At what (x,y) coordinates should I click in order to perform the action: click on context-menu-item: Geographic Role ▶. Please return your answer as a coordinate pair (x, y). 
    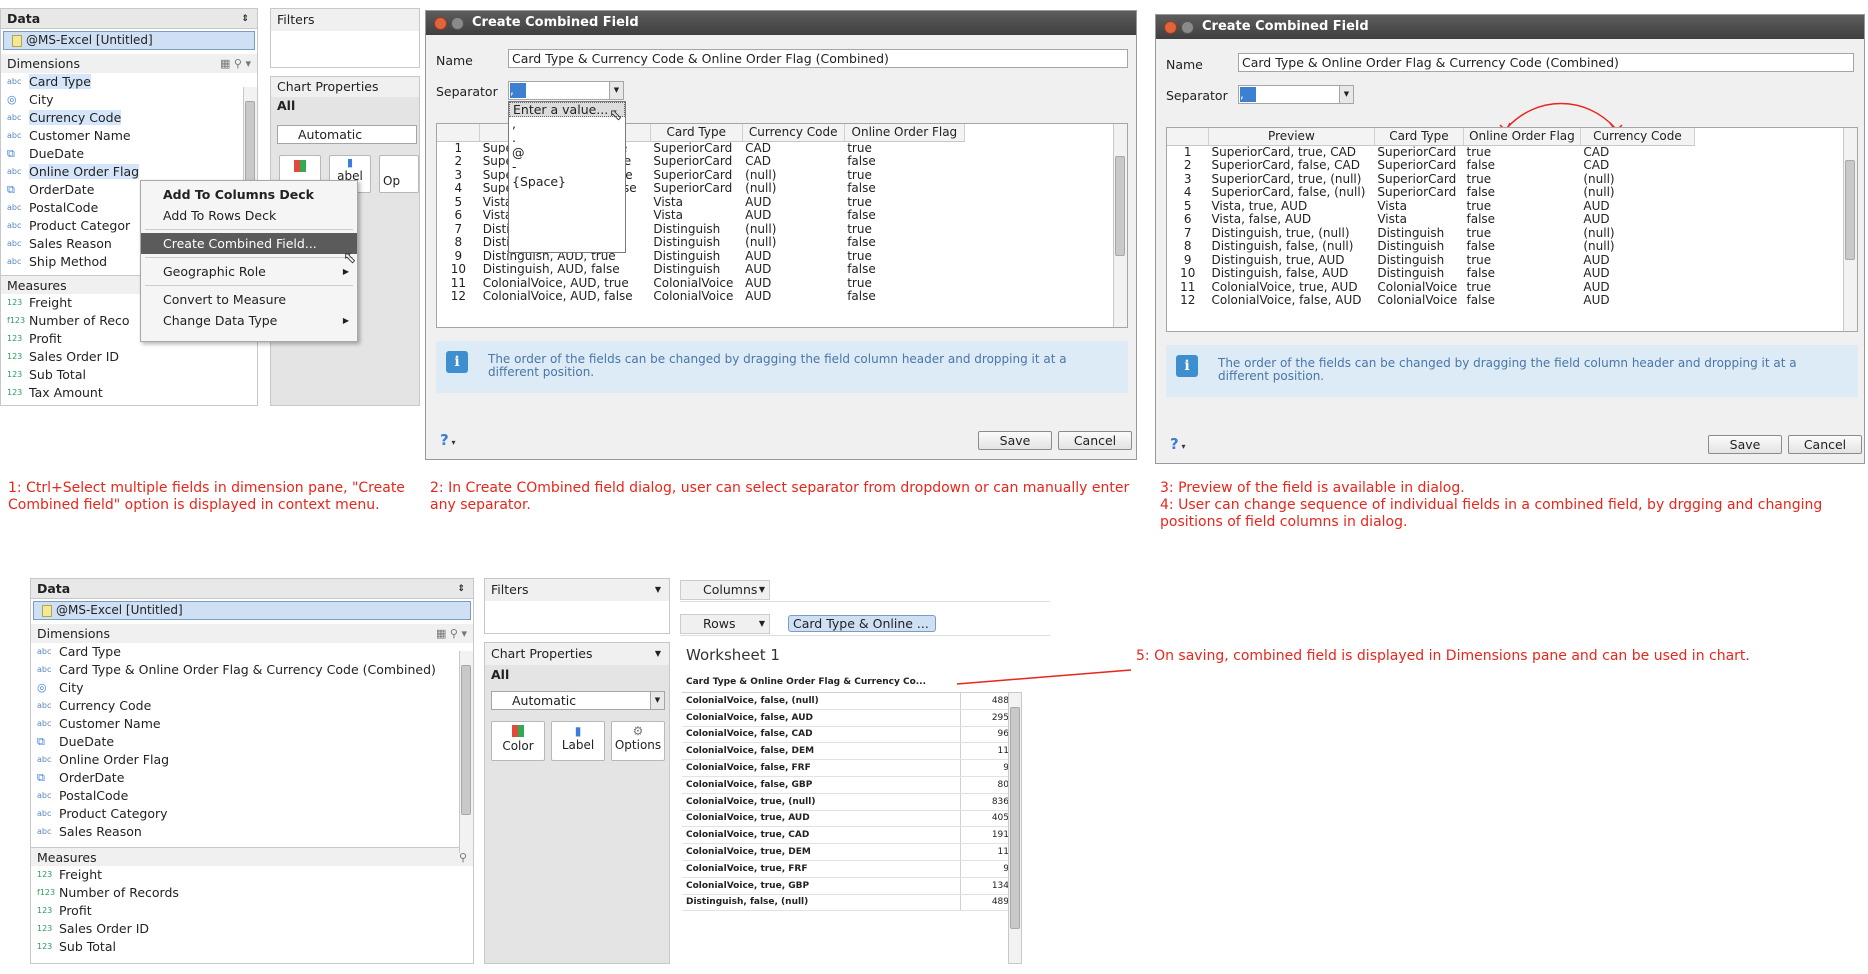
    Looking at the image, I should click on (249, 271).